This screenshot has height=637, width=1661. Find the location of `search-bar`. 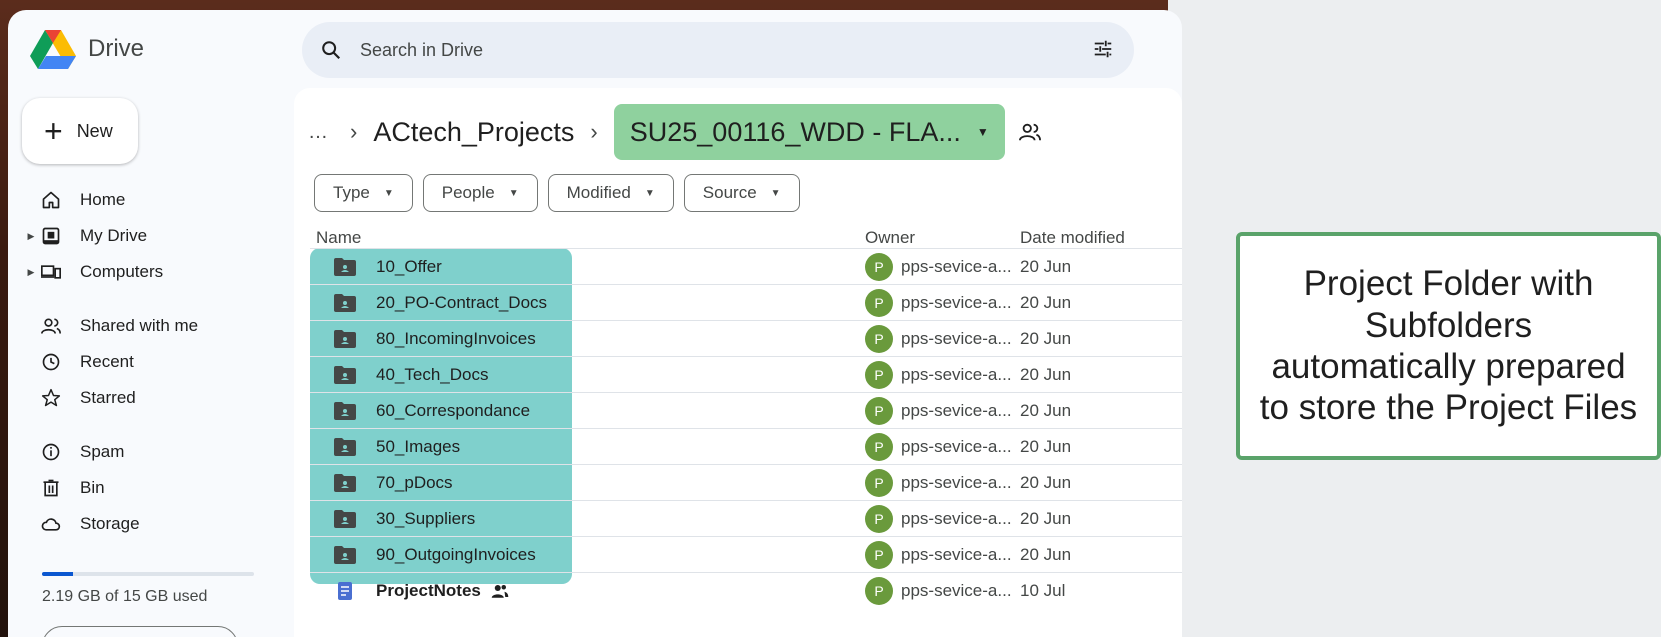

search-bar is located at coordinates (718, 50).